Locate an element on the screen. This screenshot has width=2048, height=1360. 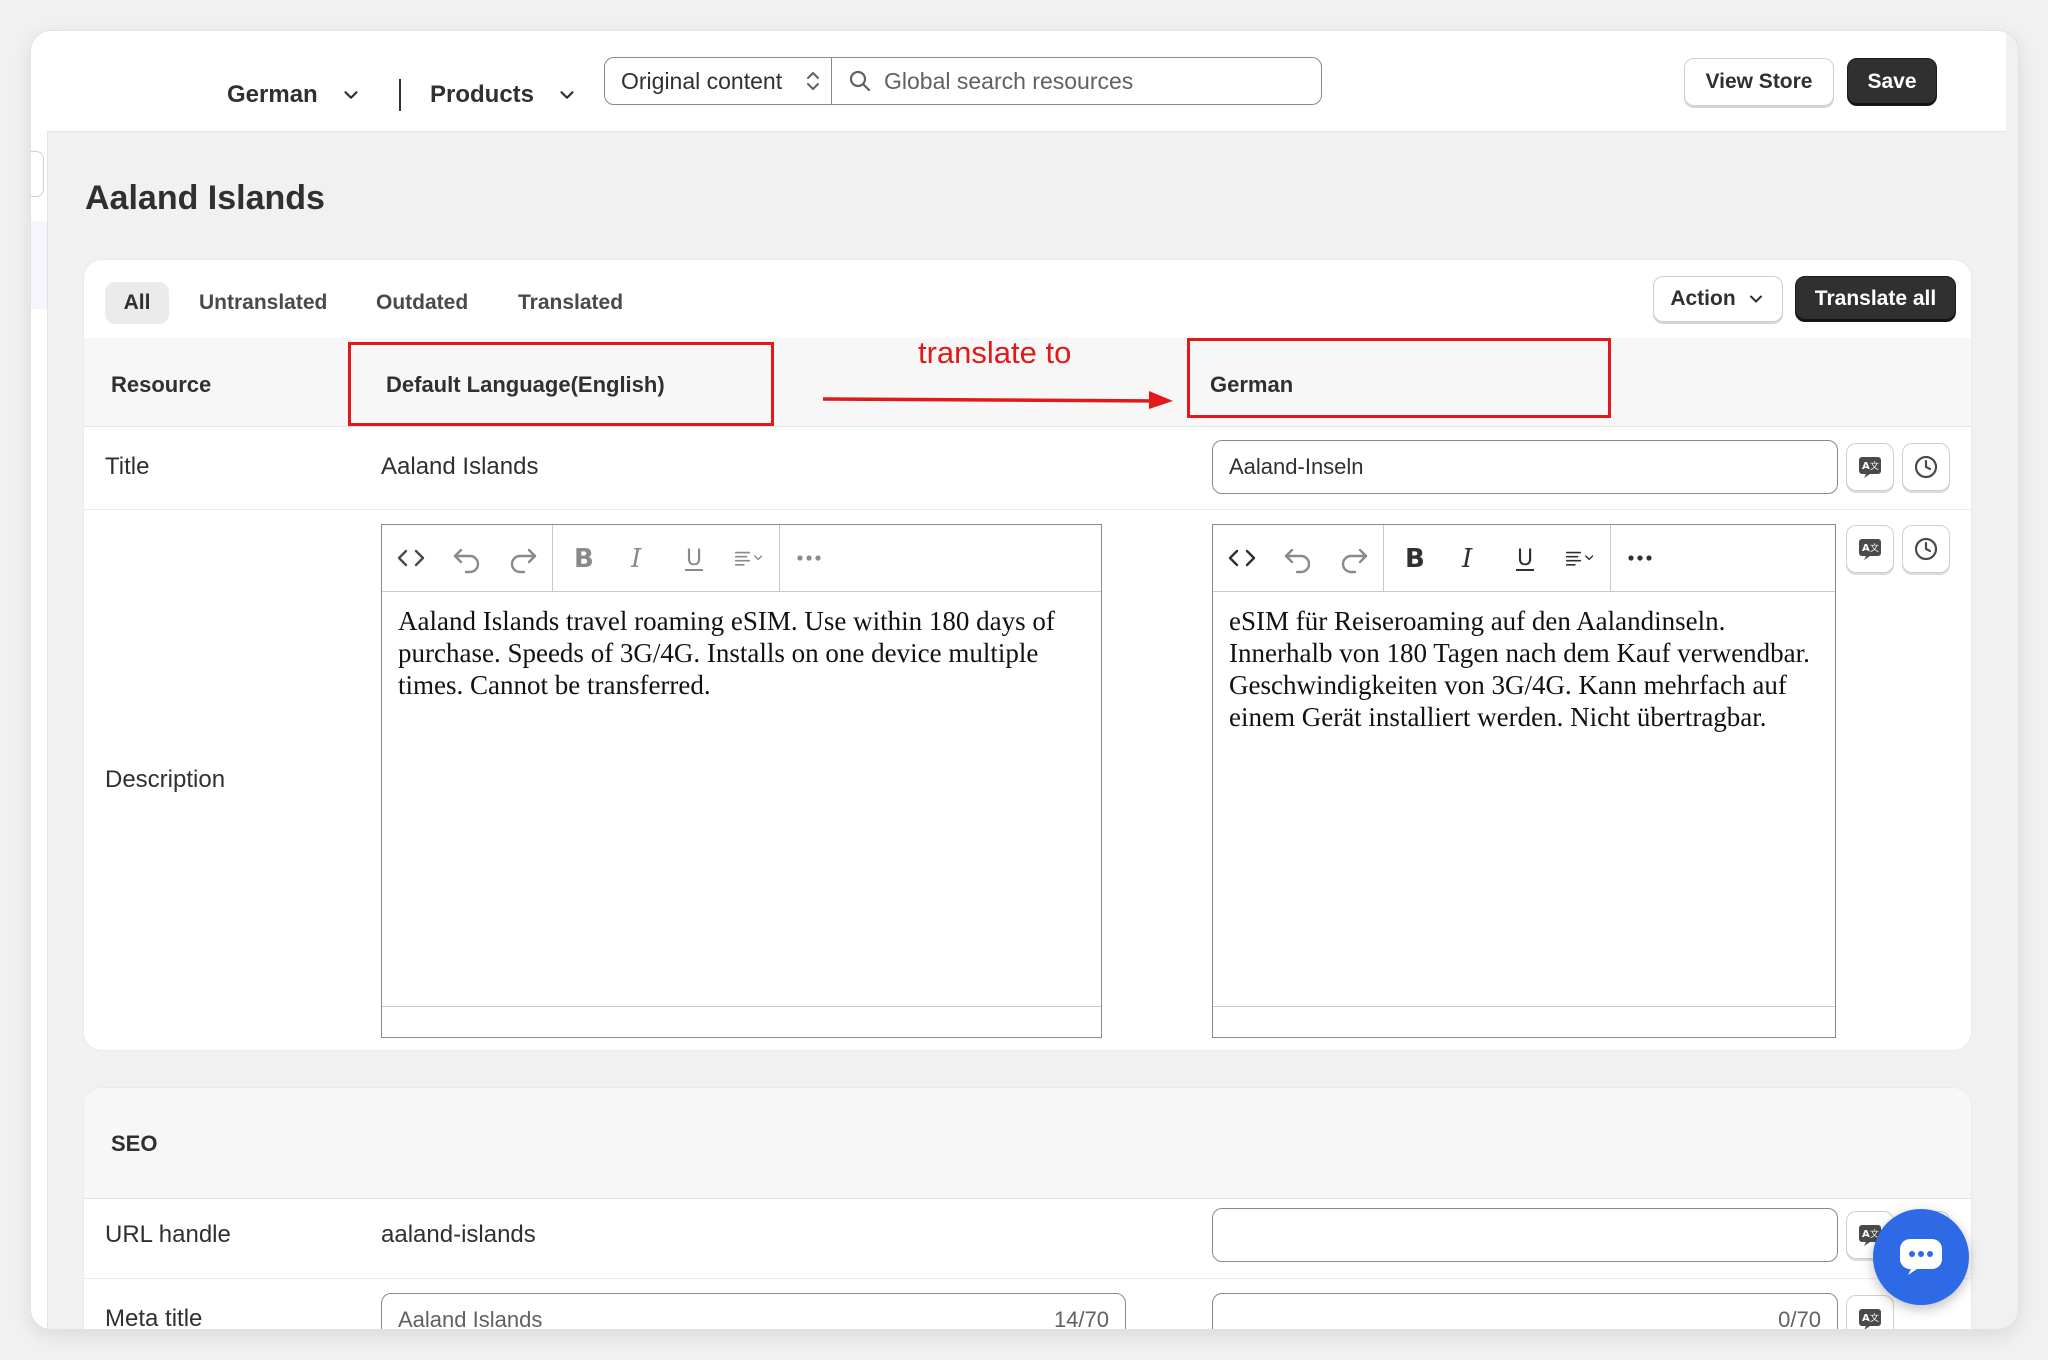
tab-translated-label: Translated is located at coordinates (571, 302).